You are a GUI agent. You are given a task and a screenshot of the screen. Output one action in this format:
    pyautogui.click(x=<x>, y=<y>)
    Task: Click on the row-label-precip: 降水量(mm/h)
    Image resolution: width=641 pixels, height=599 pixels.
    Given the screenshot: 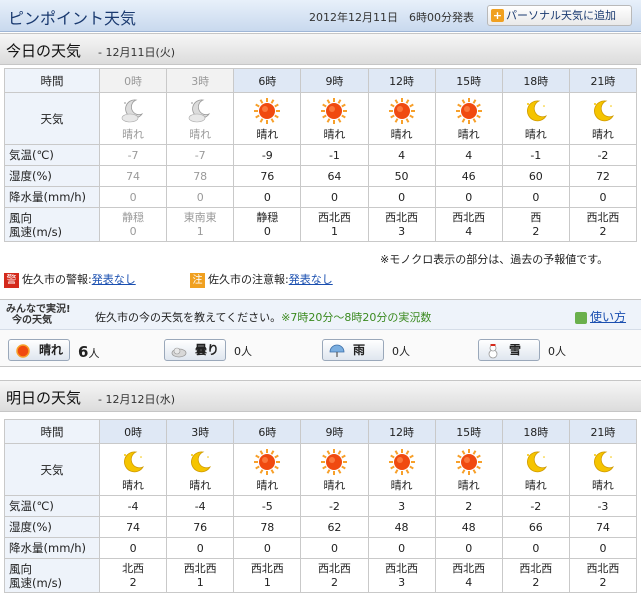 What is the action you would take?
    pyautogui.click(x=52, y=197)
    